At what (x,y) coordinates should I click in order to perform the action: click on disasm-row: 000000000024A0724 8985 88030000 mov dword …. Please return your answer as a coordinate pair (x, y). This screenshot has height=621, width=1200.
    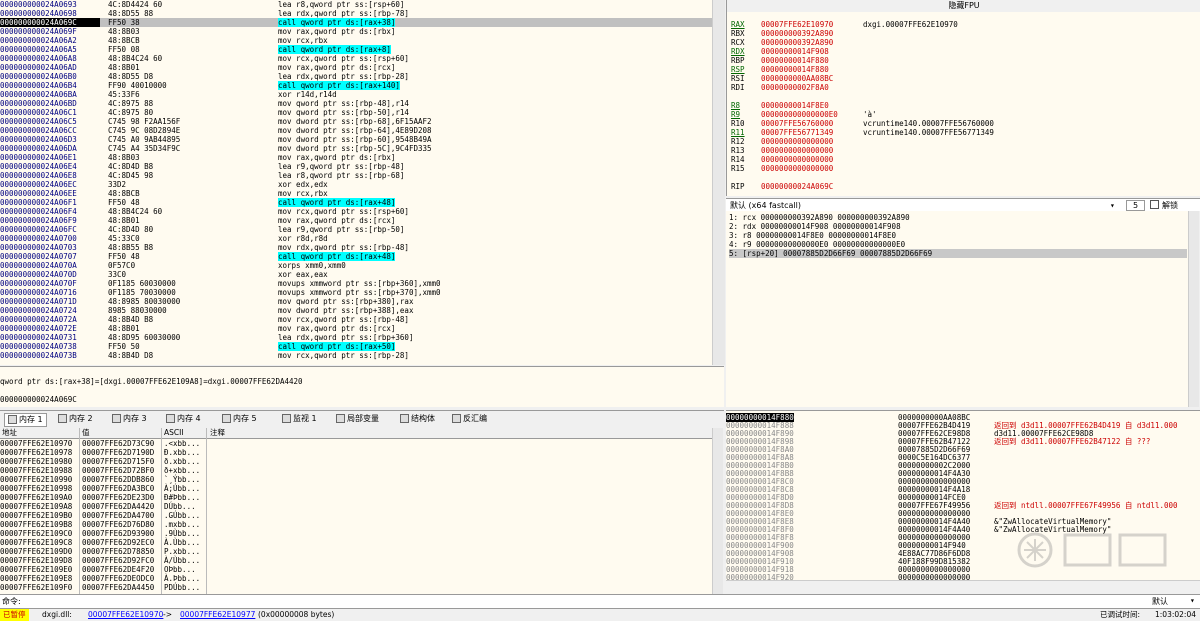
    Looking at the image, I should click on (356, 310).